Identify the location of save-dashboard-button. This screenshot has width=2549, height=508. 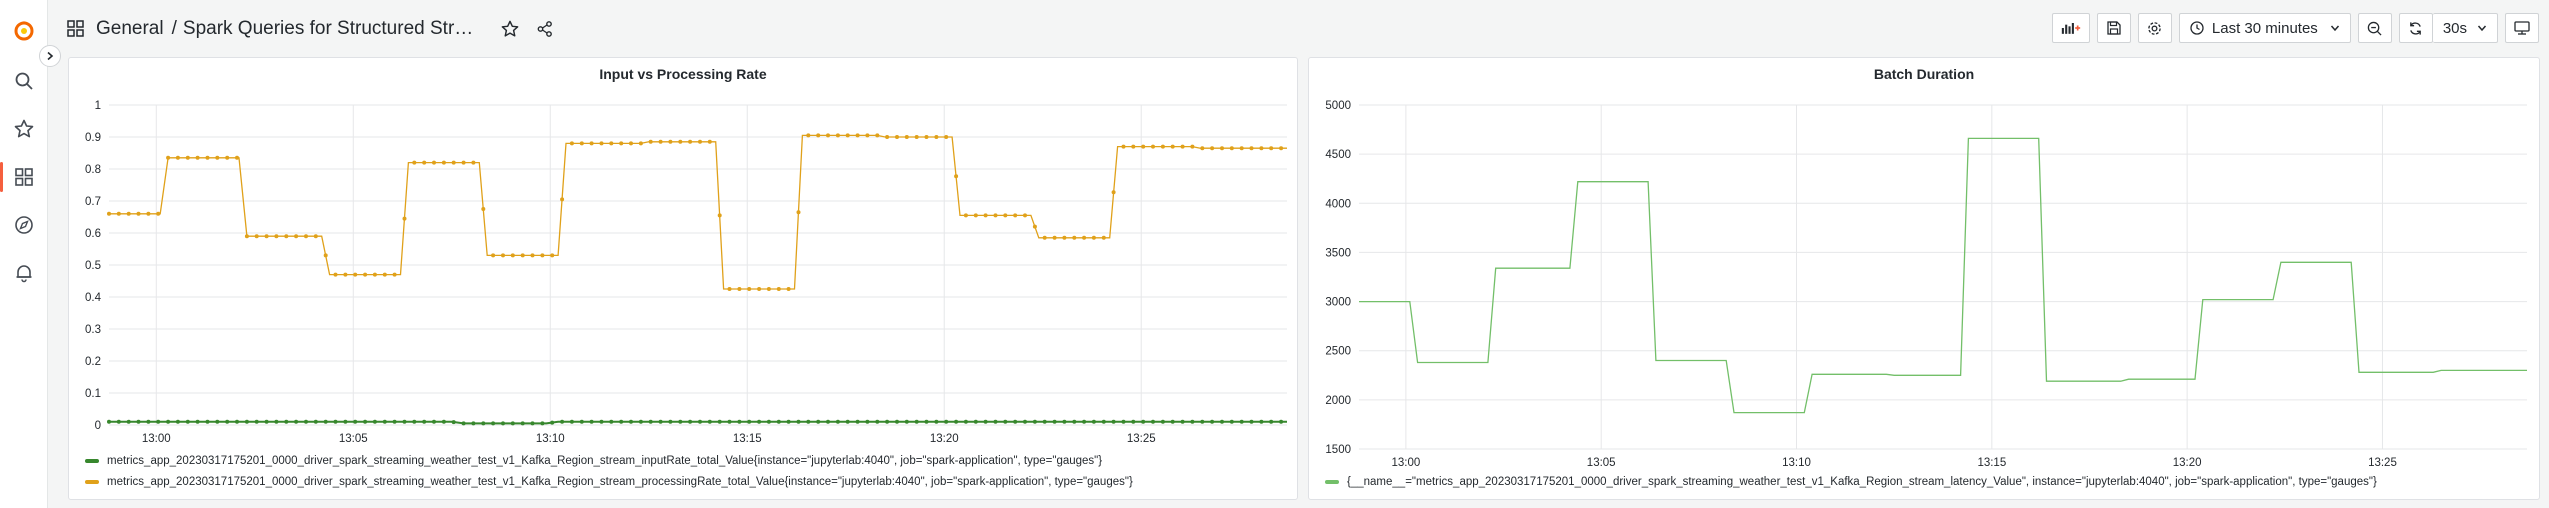
(2113, 28).